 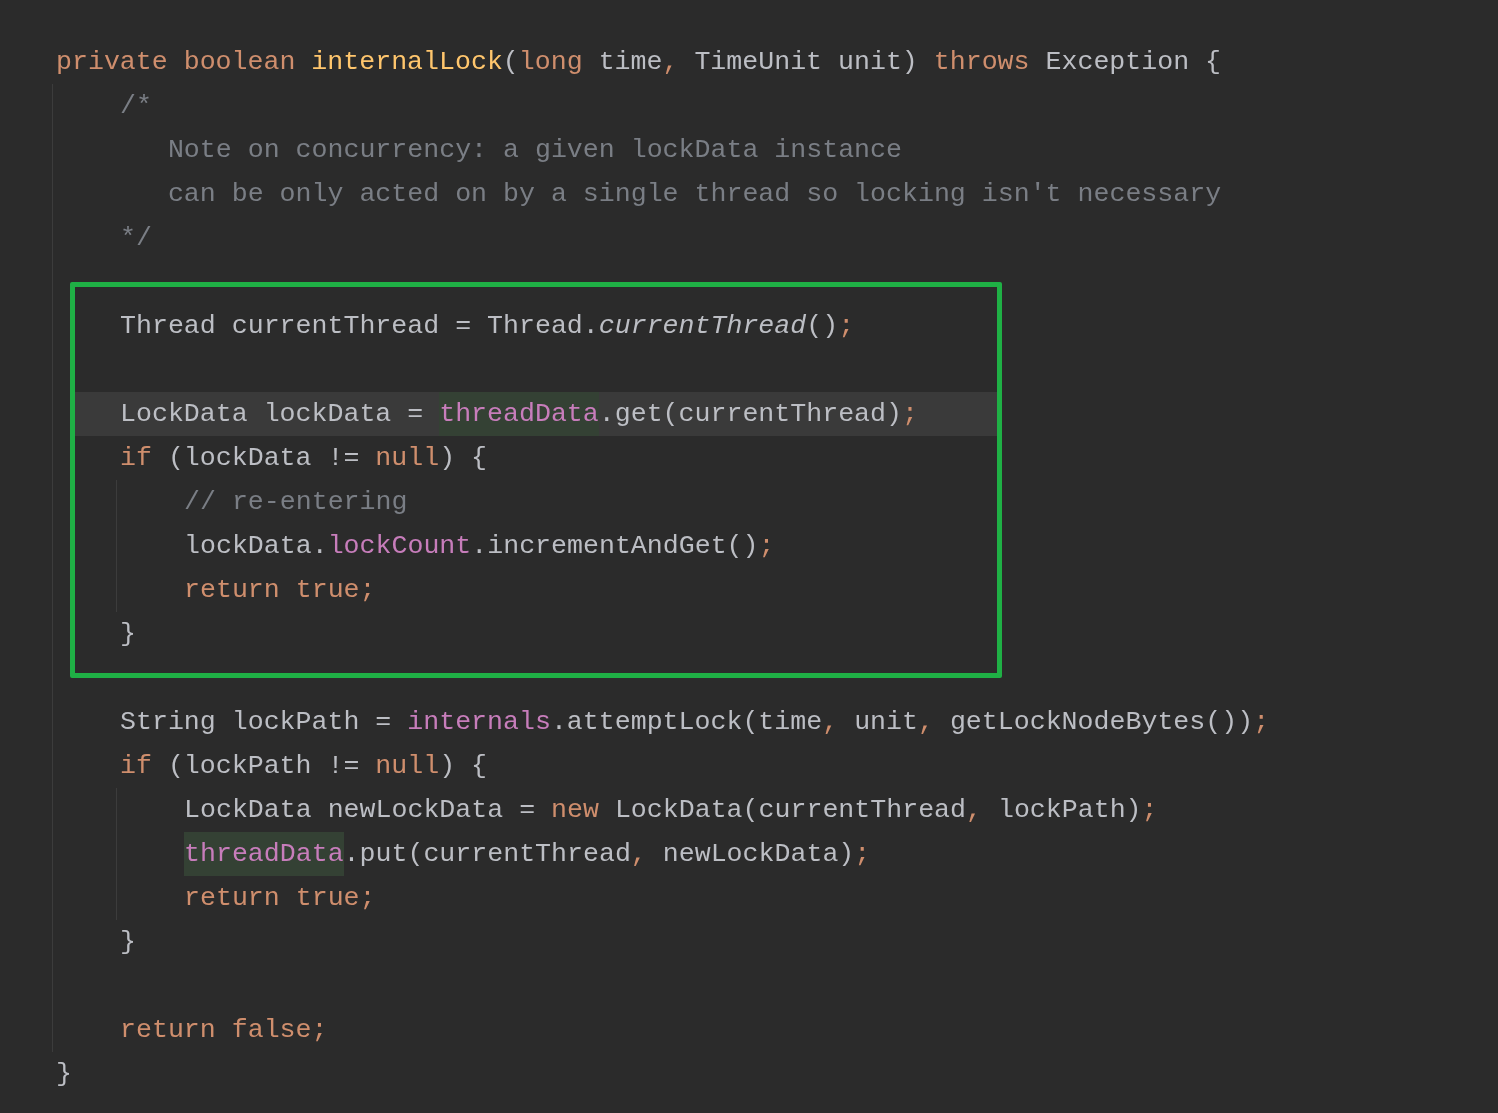 What do you see at coordinates (749, 854) in the screenshot?
I see `code-line: threadData.put(currentThread, newLockData);` at bounding box center [749, 854].